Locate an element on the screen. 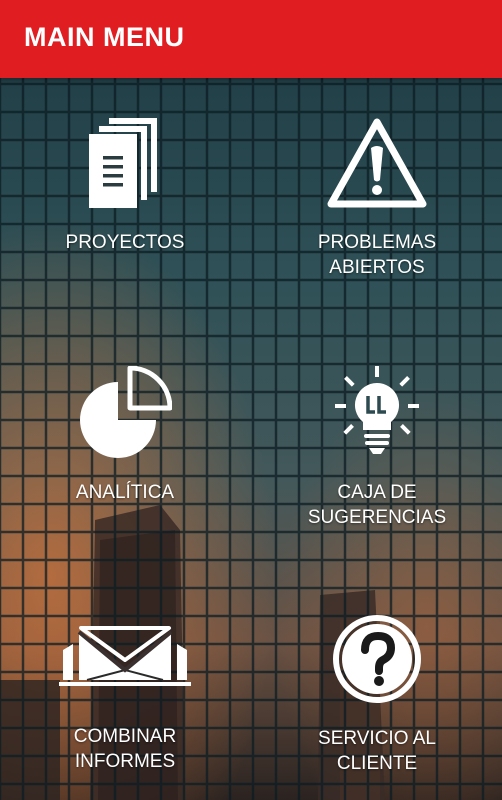 The height and width of the screenshot is (800, 502). menu-item-combinar-informes: COMBINAR INFORMES is located at coordinates (125, 700).